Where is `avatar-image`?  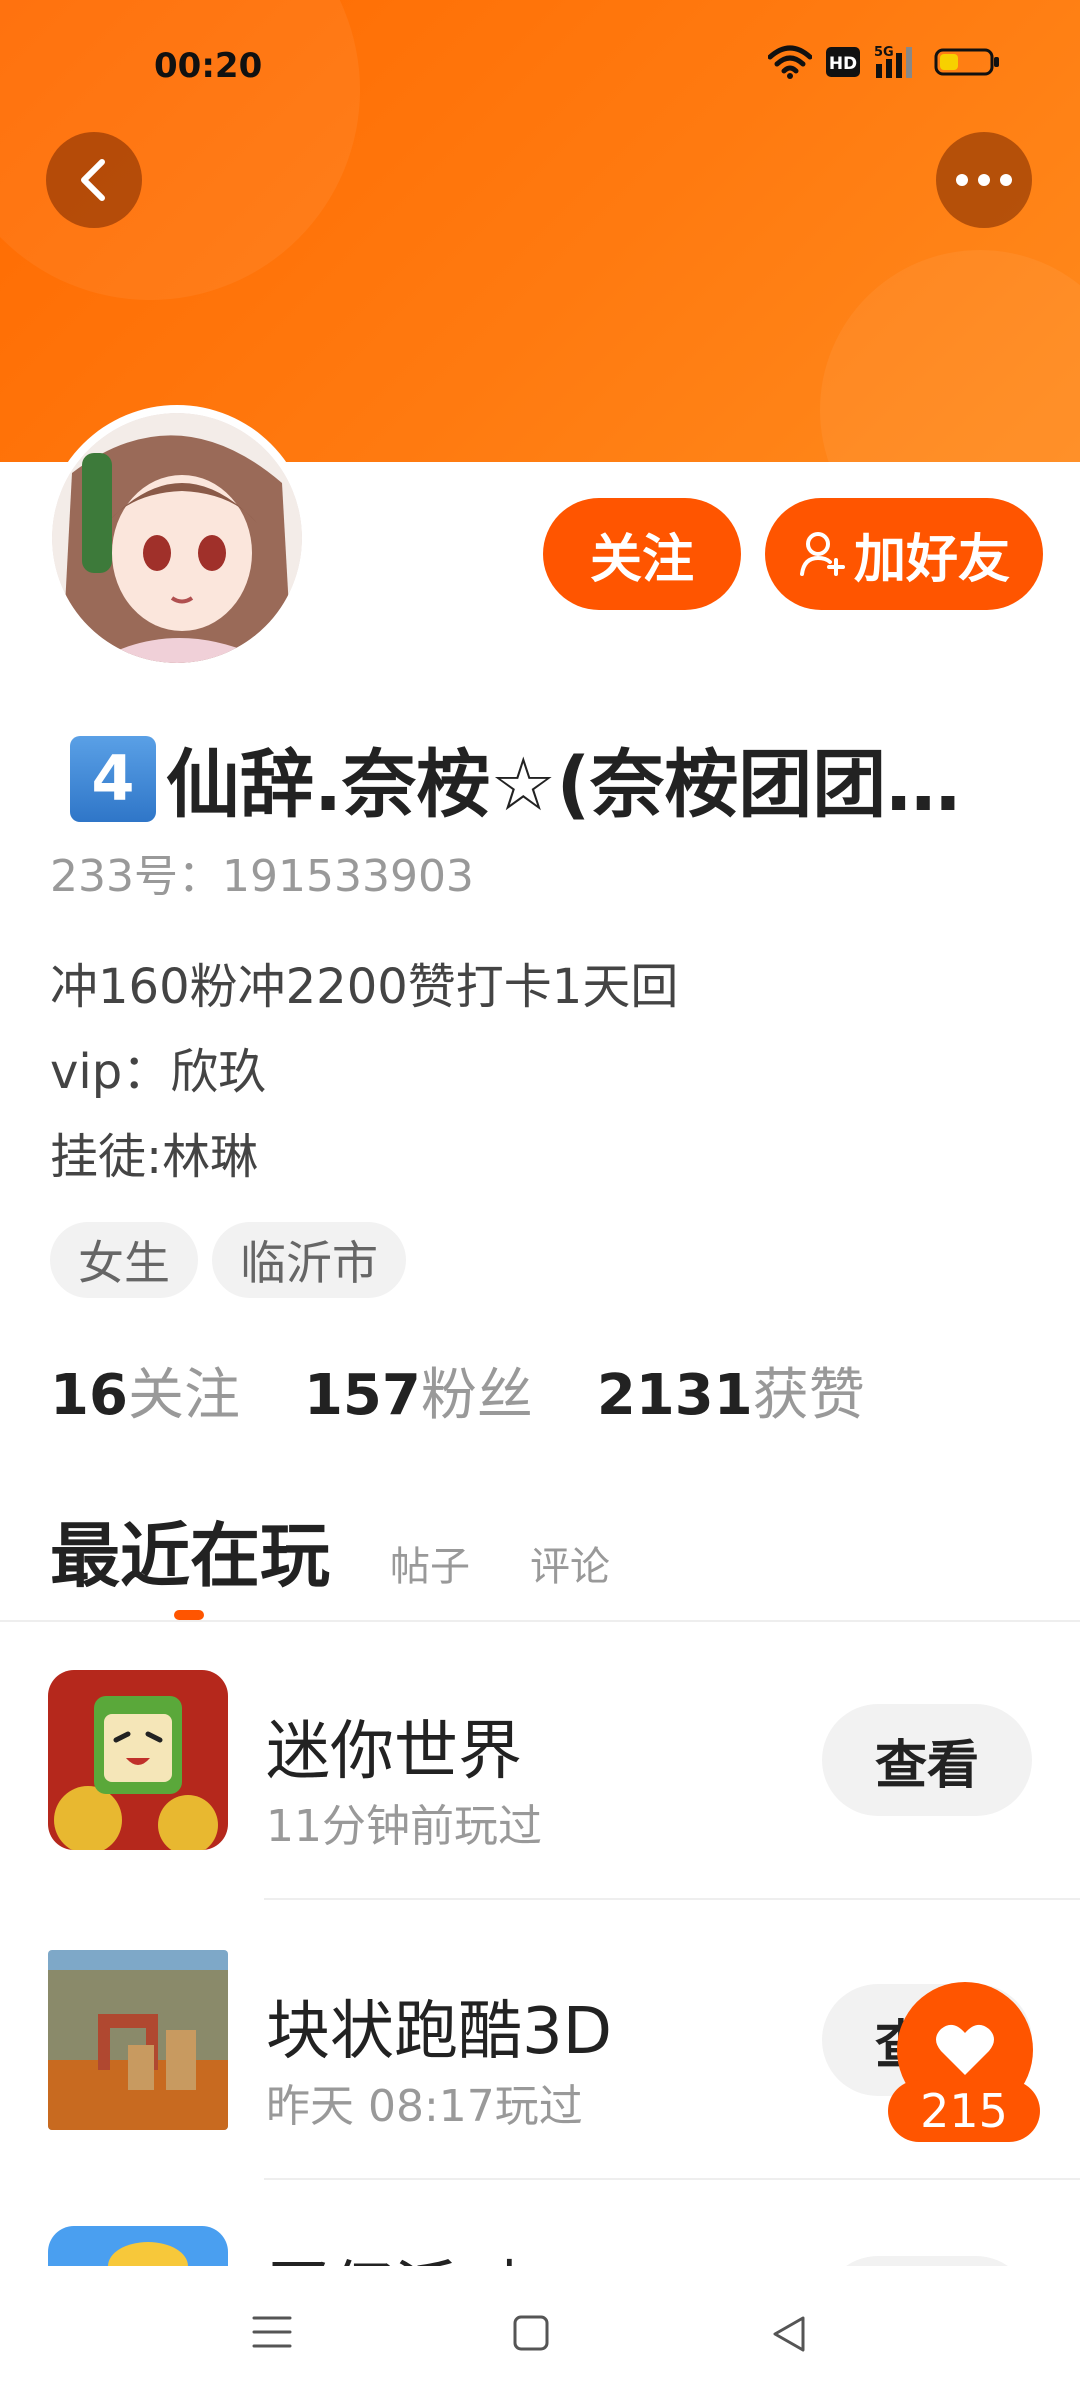 avatar-image is located at coordinates (177, 538).